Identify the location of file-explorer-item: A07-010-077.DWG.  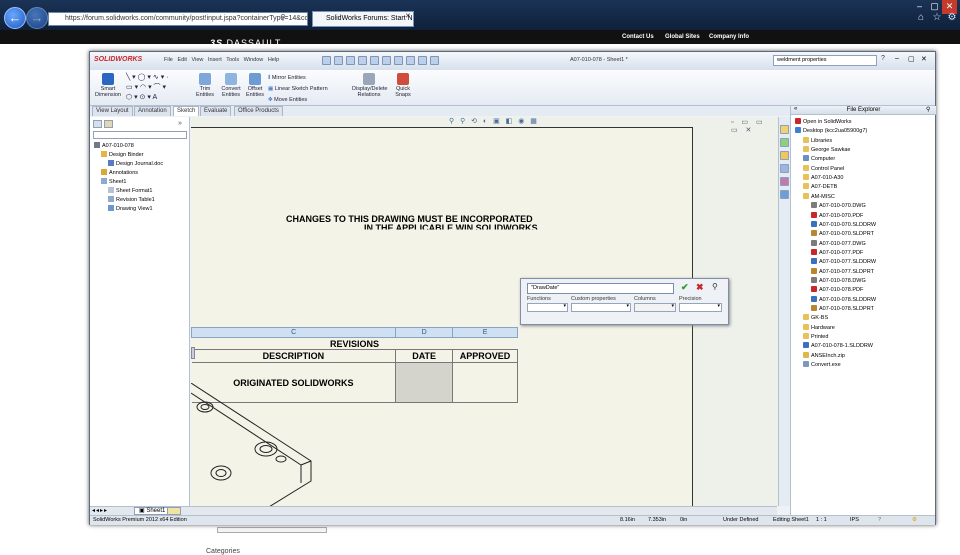
(838, 243).